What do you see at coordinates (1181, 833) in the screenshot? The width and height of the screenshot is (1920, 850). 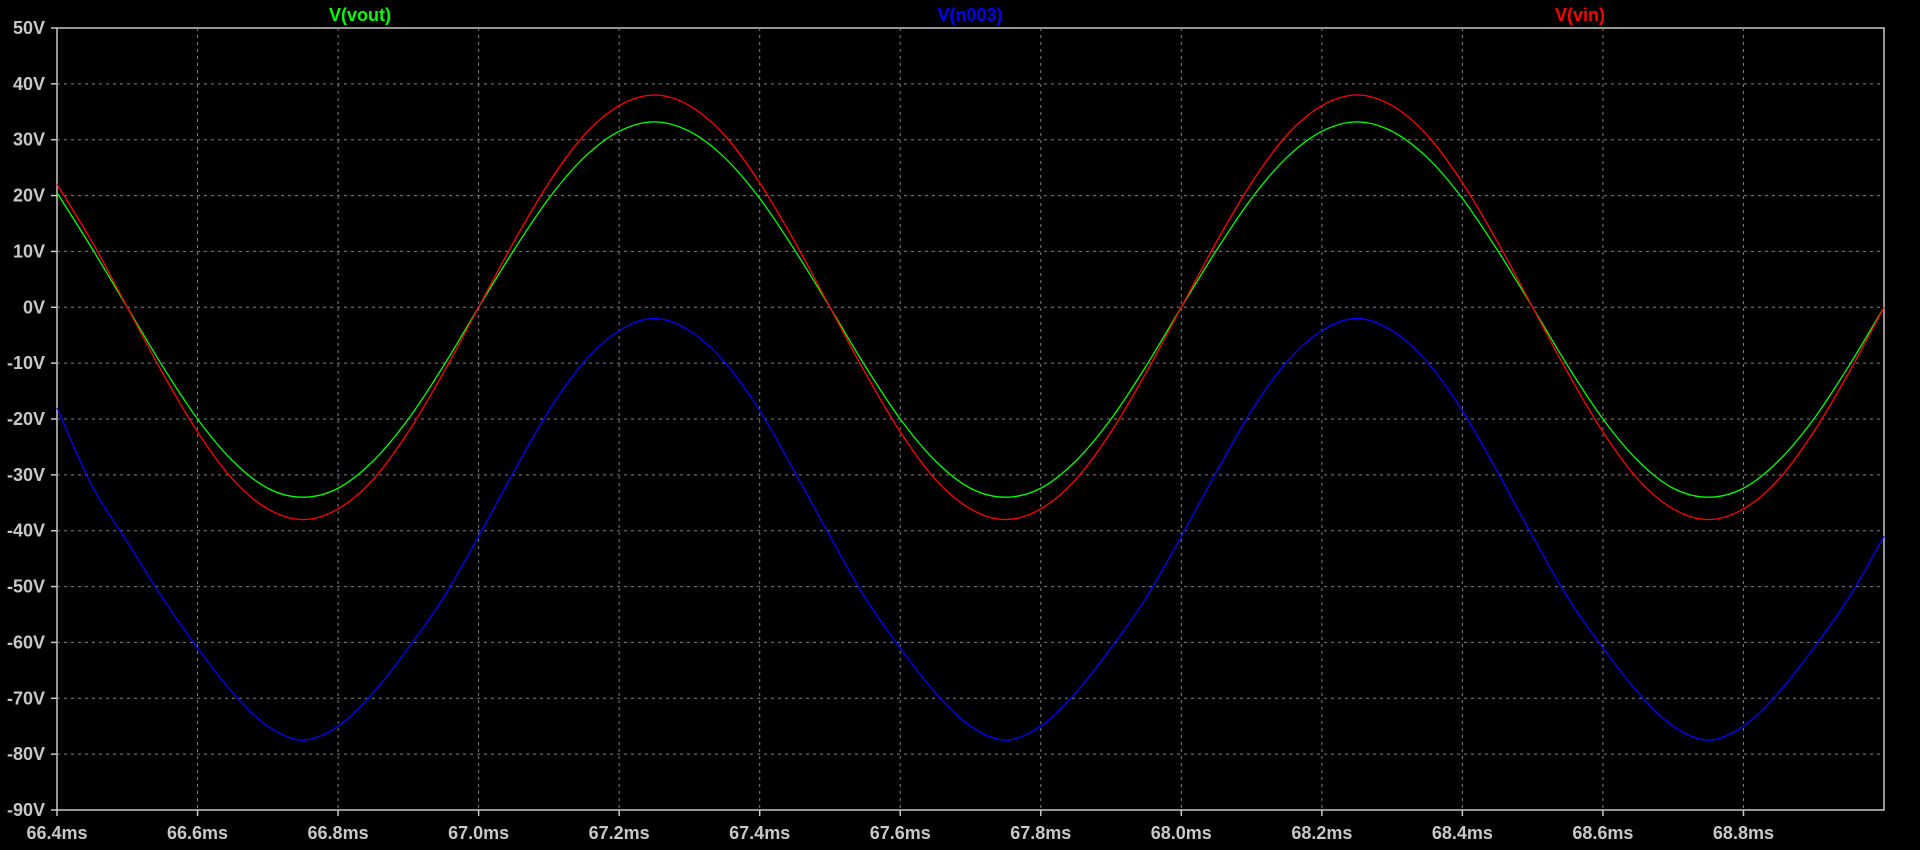 I see `x-tick-label: 68.0ms` at bounding box center [1181, 833].